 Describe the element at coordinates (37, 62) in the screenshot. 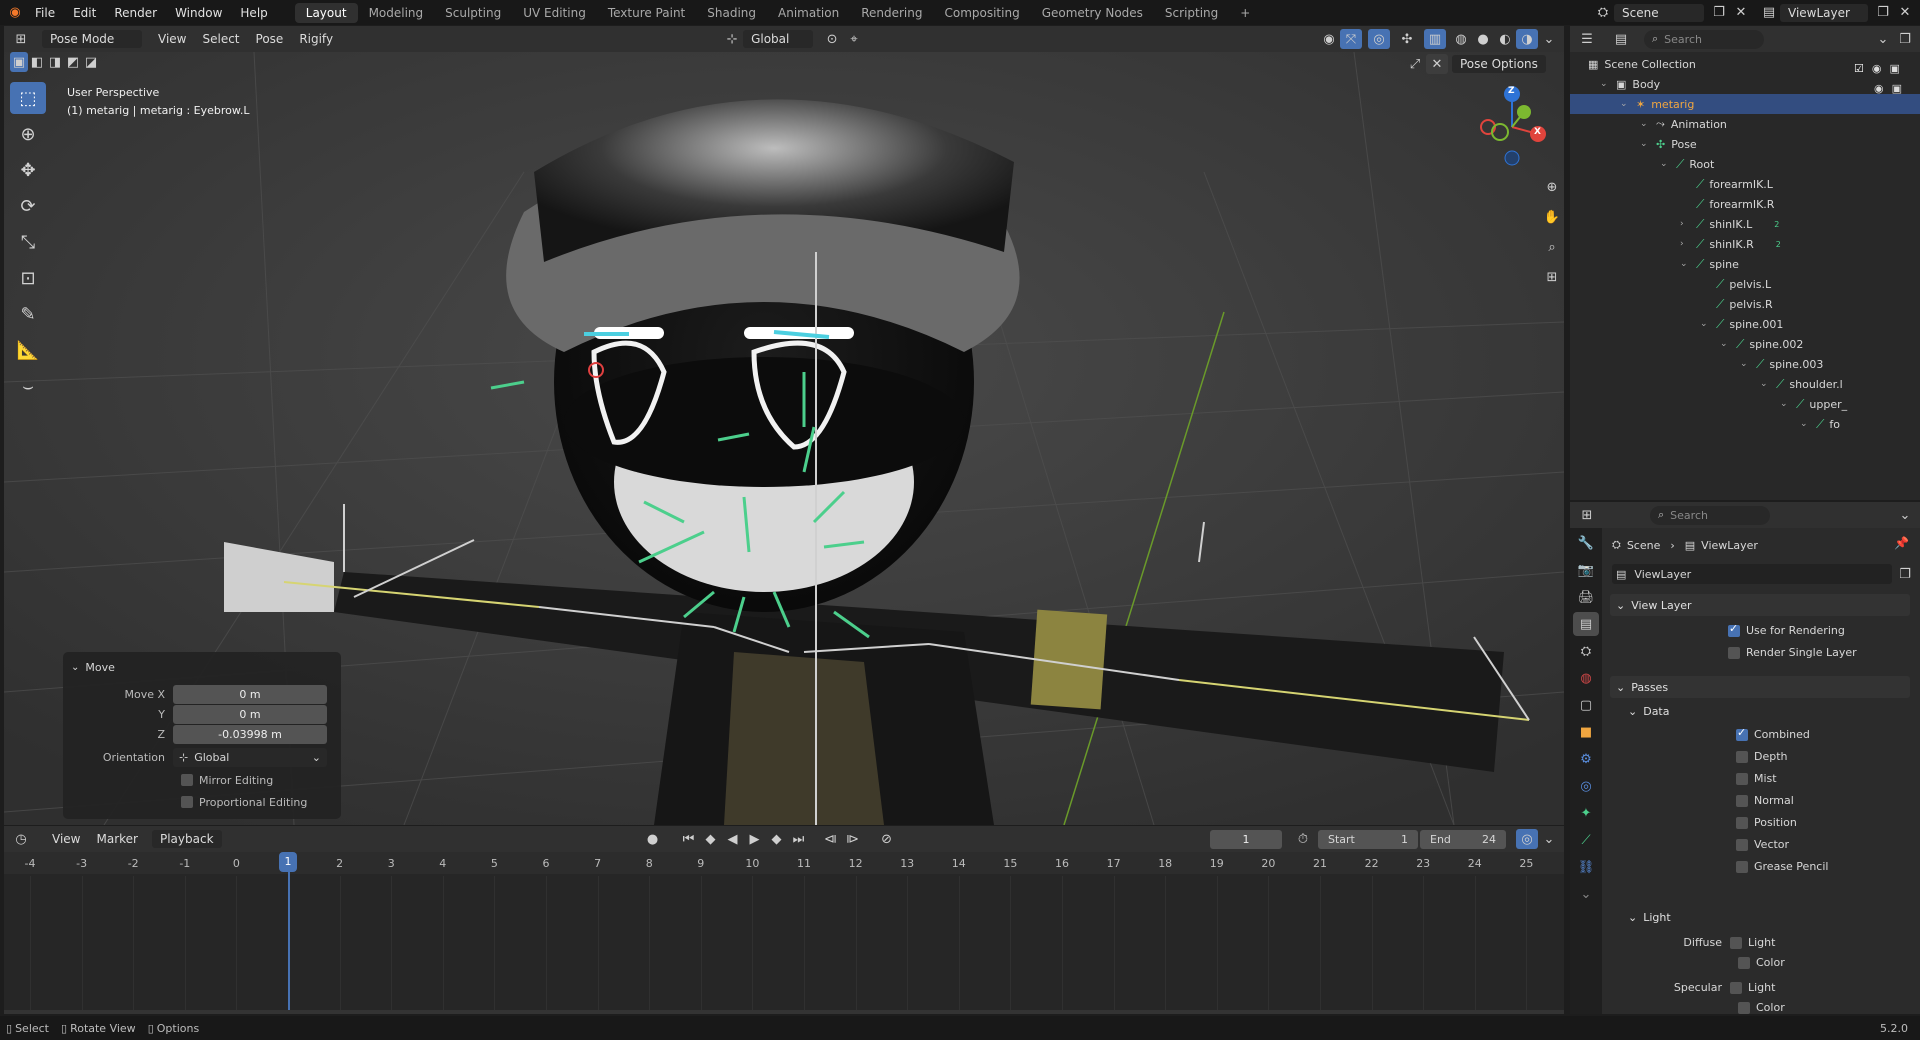

I see `select-extend-icon: ◧` at that location.